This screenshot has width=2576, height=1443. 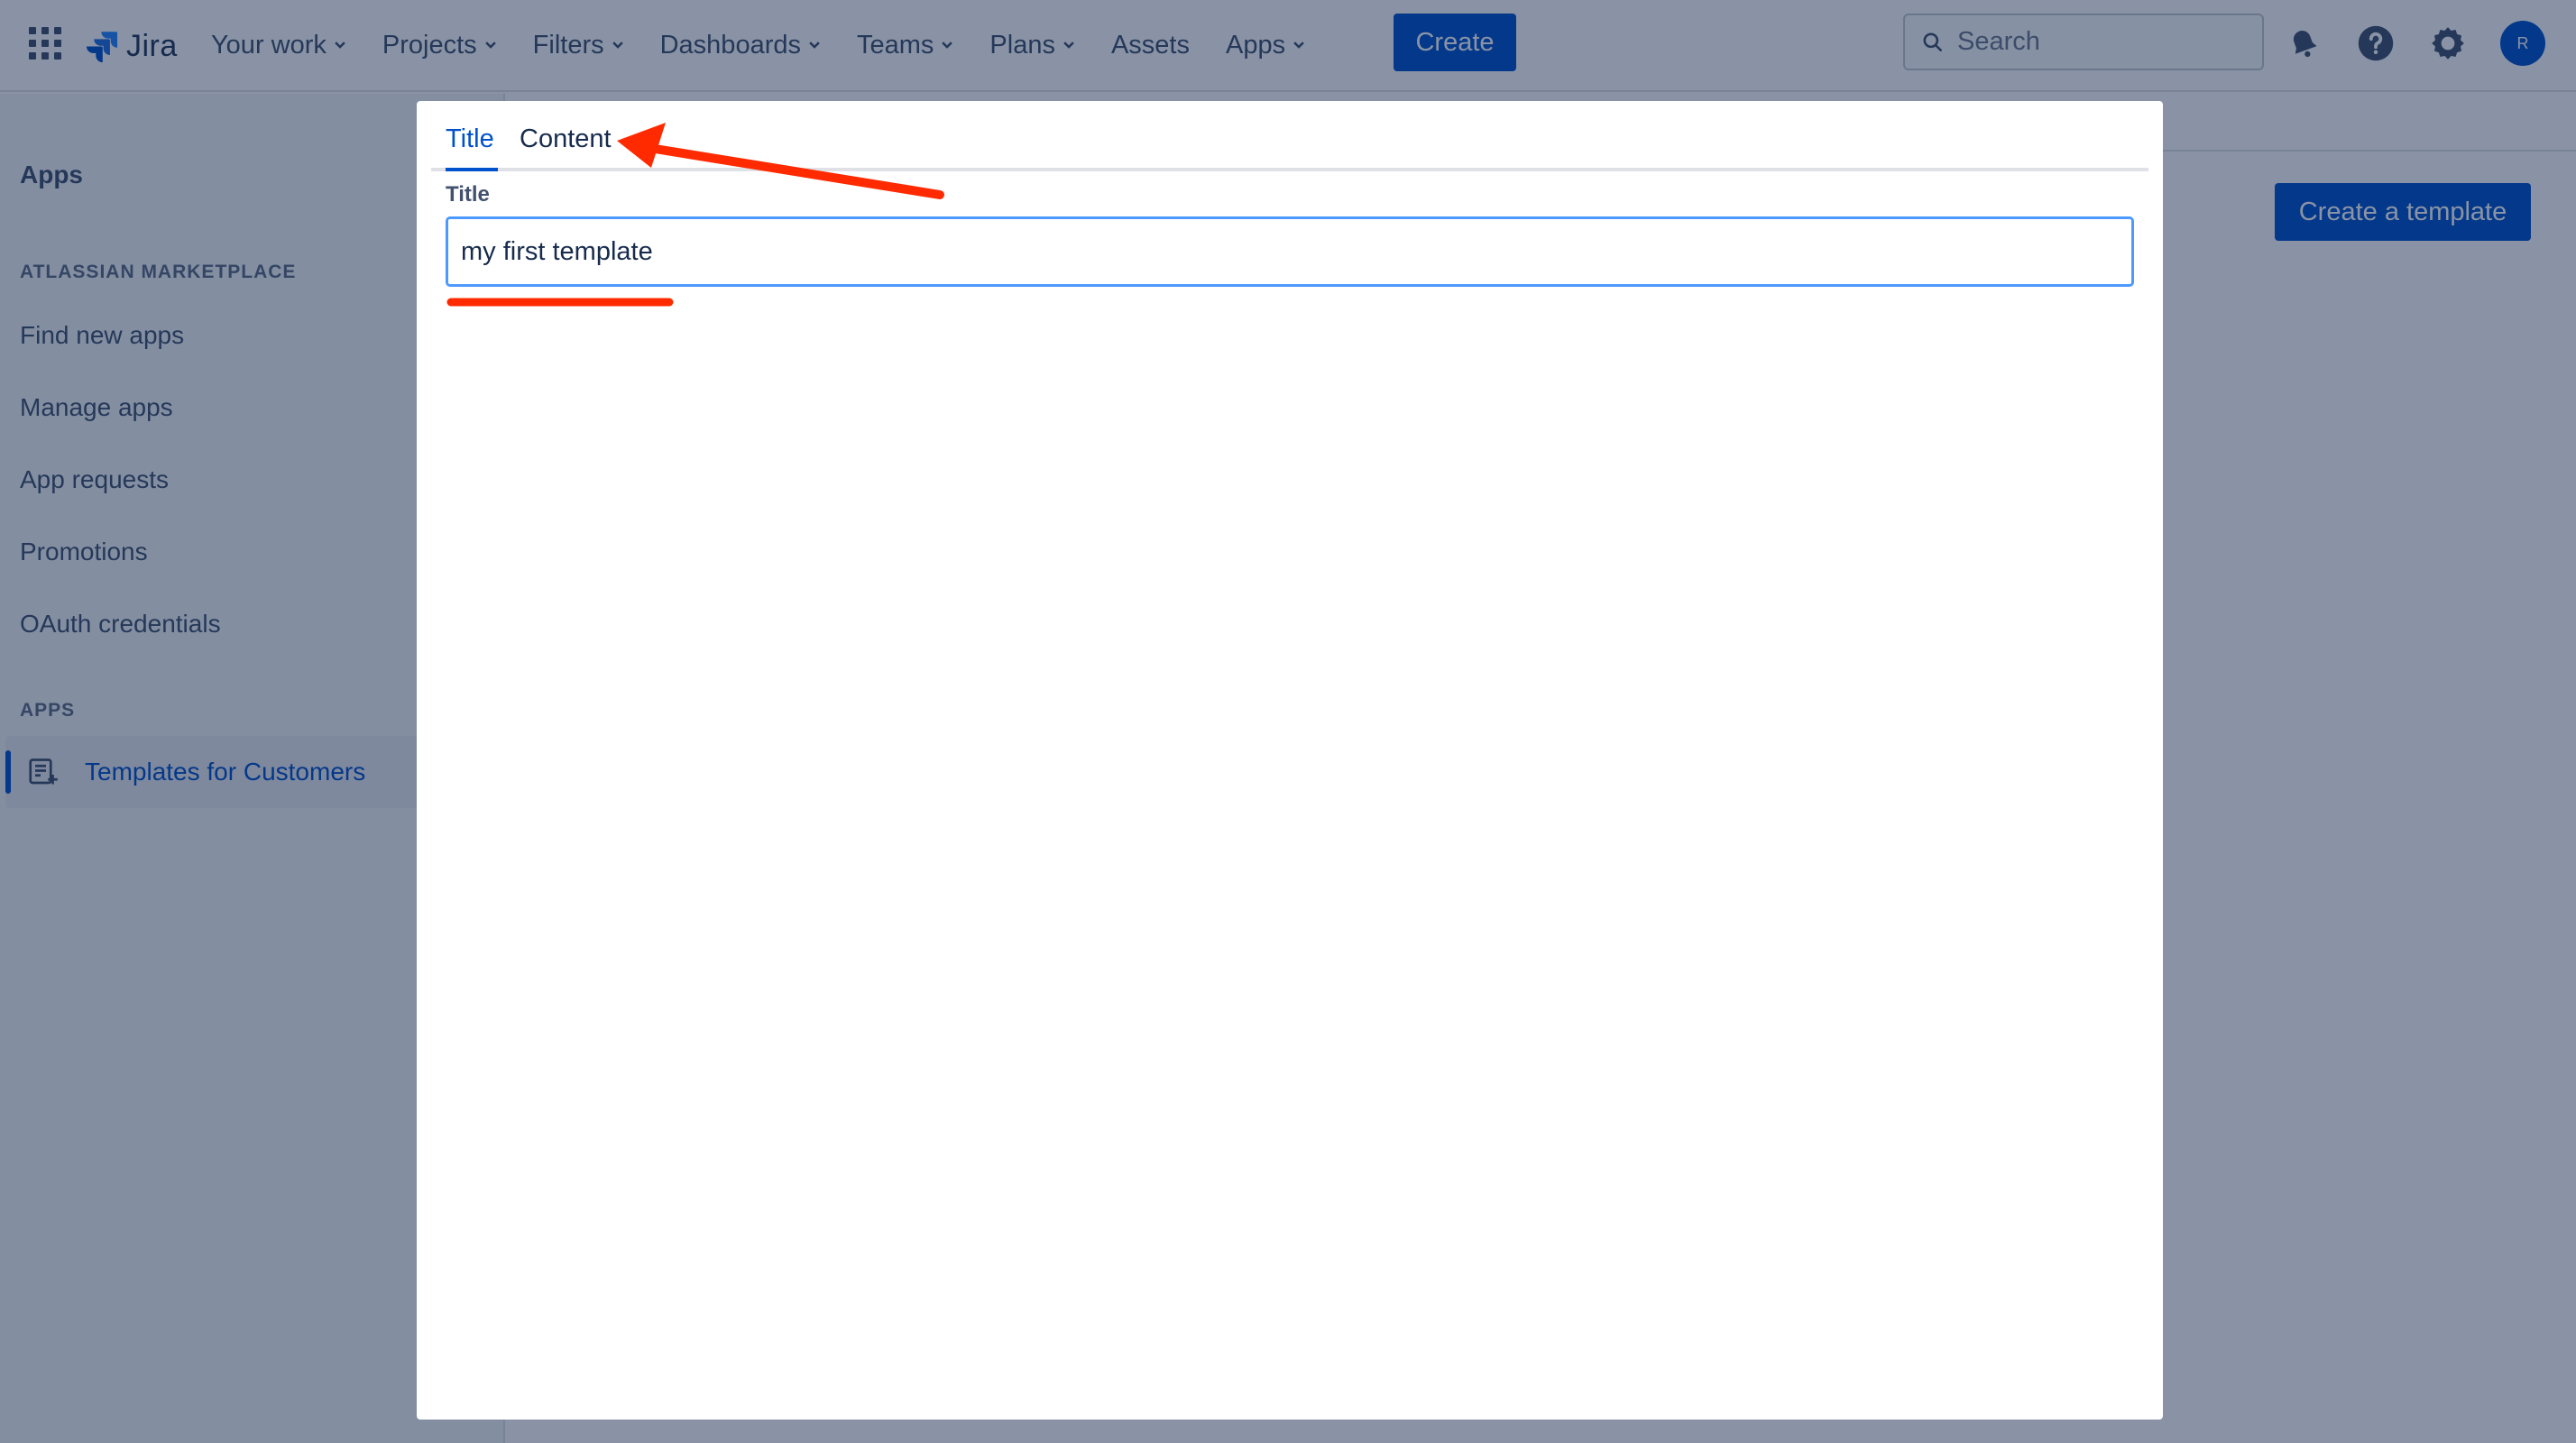 What do you see at coordinates (472, 169) in the screenshot?
I see `active-tab-indicator` at bounding box center [472, 169].